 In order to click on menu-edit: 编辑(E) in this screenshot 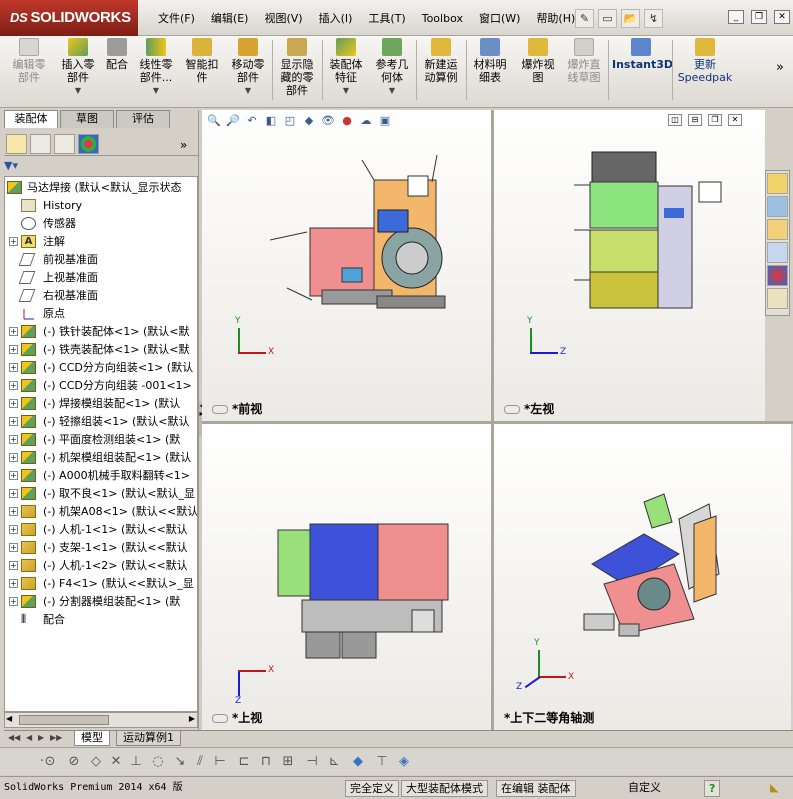, I will do `click(230, 19)`.